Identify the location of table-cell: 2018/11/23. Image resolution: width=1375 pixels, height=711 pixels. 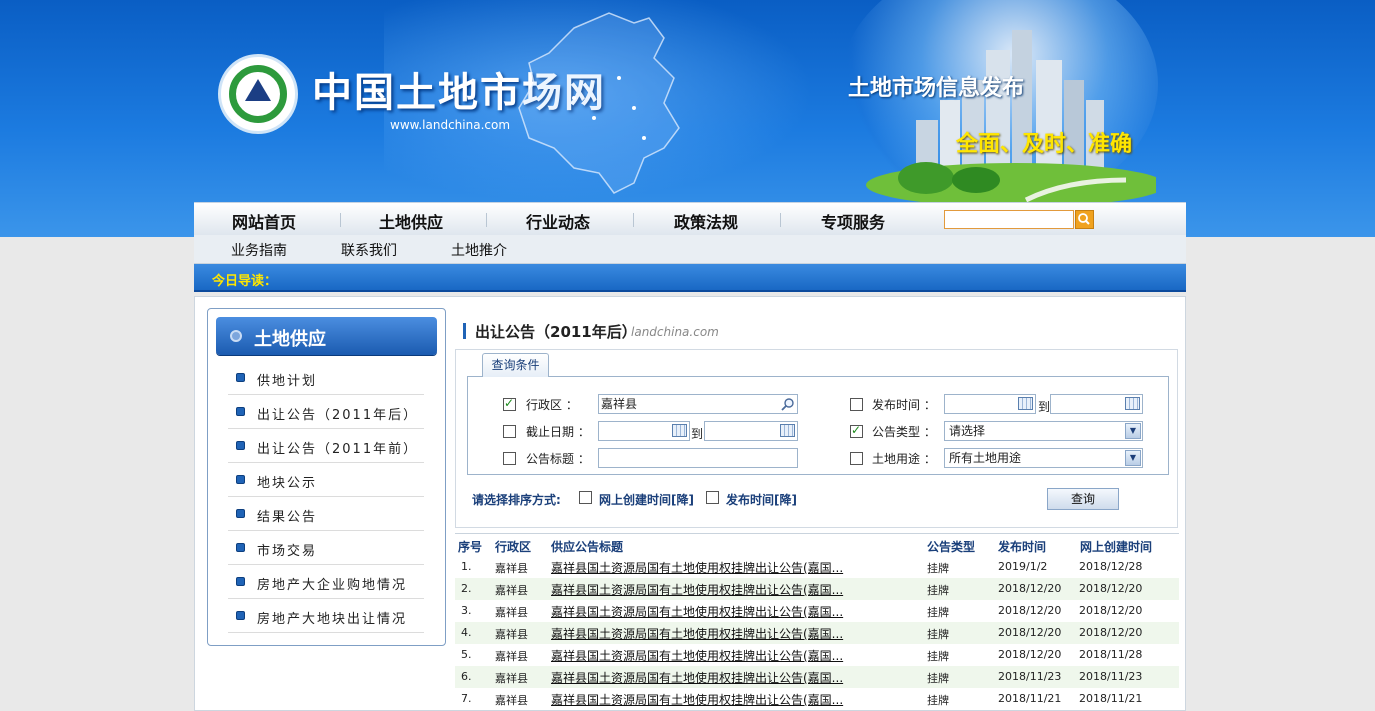
(1111, 676).